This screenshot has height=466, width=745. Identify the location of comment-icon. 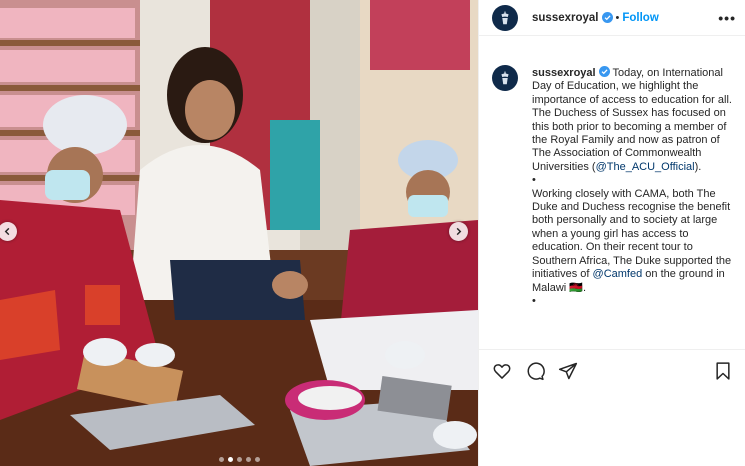
(536, 371).